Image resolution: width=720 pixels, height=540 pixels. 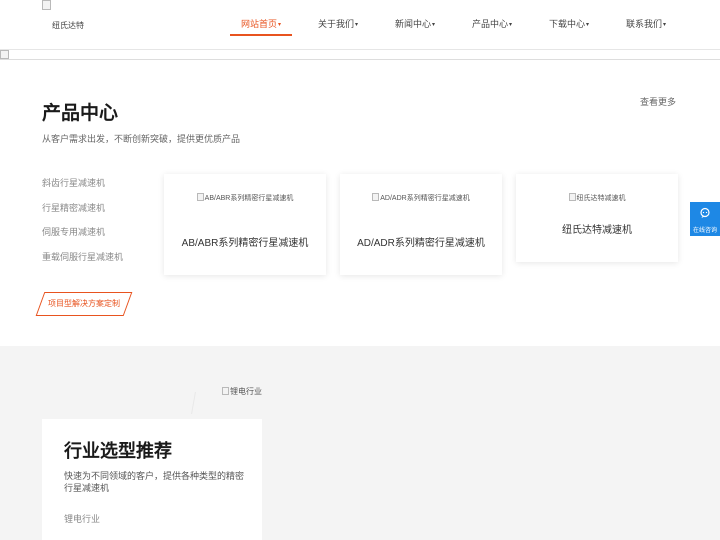 I want to click on site-header: 纽氏达特 网站首页▾ 关于我们▾ 新闻中心▾ 产品中心▾ 下载中心▾ 联系我们▾, so click(x=360, y=25).